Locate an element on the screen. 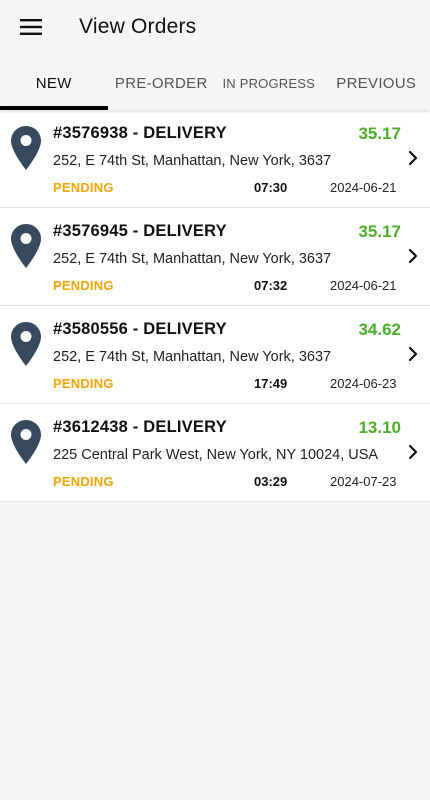 The height and width of the screenshot is (800, 430). order-title: #3576945 - DELIVERY is located at coordinates (140, 231).